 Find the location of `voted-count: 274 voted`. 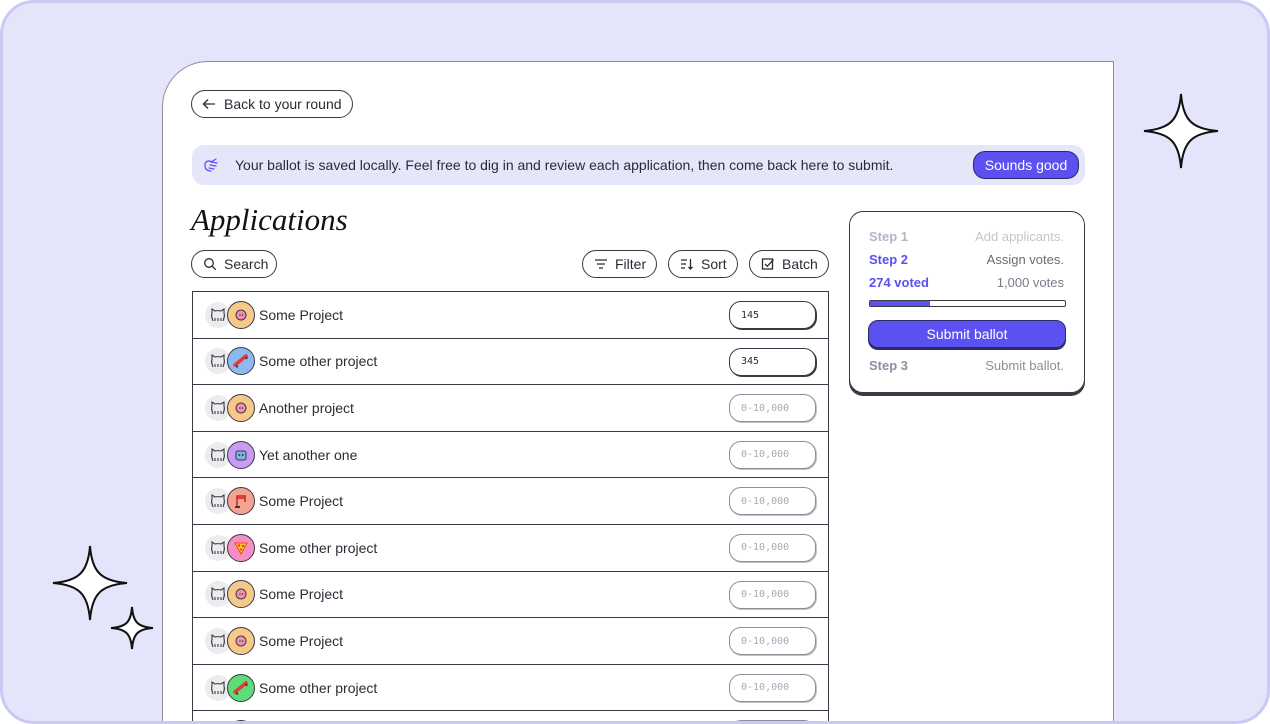

voted-count: 274 voted is located at coordinates (899, 282).